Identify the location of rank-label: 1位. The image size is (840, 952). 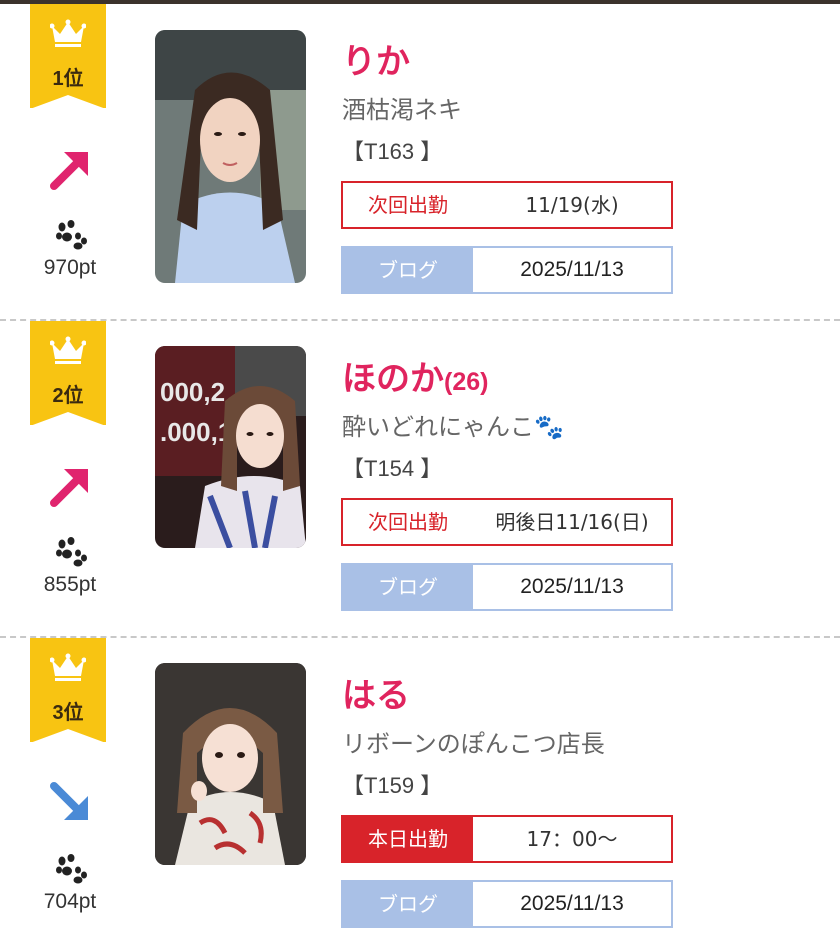
(68, 79).